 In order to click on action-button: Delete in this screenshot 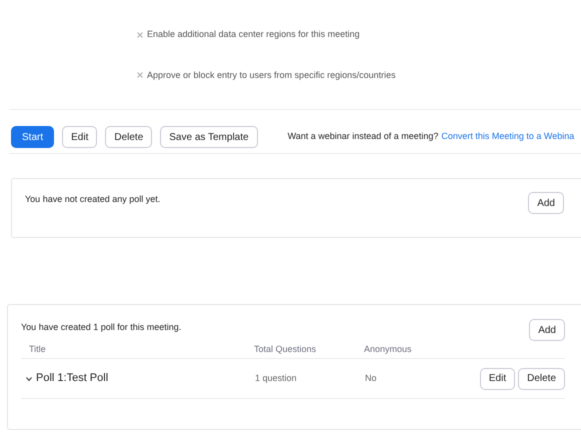, I will do `click(128, 137)`.